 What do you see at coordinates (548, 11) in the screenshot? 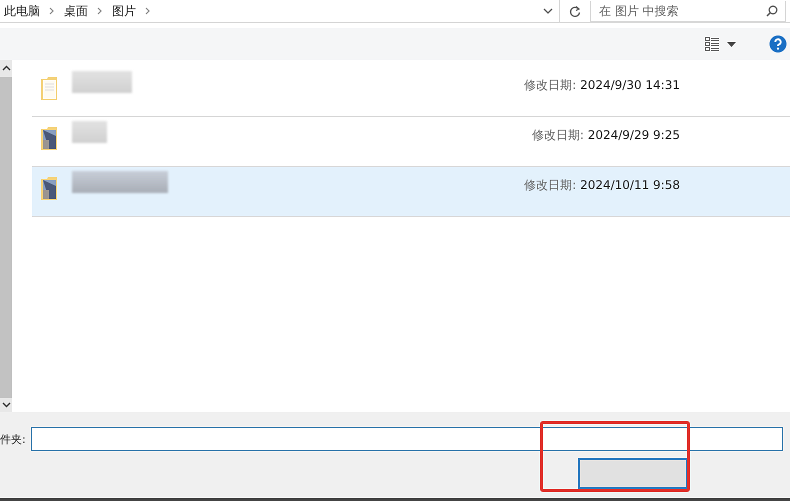
I see `chevron-down-icon` at bounding box center [548, 11].